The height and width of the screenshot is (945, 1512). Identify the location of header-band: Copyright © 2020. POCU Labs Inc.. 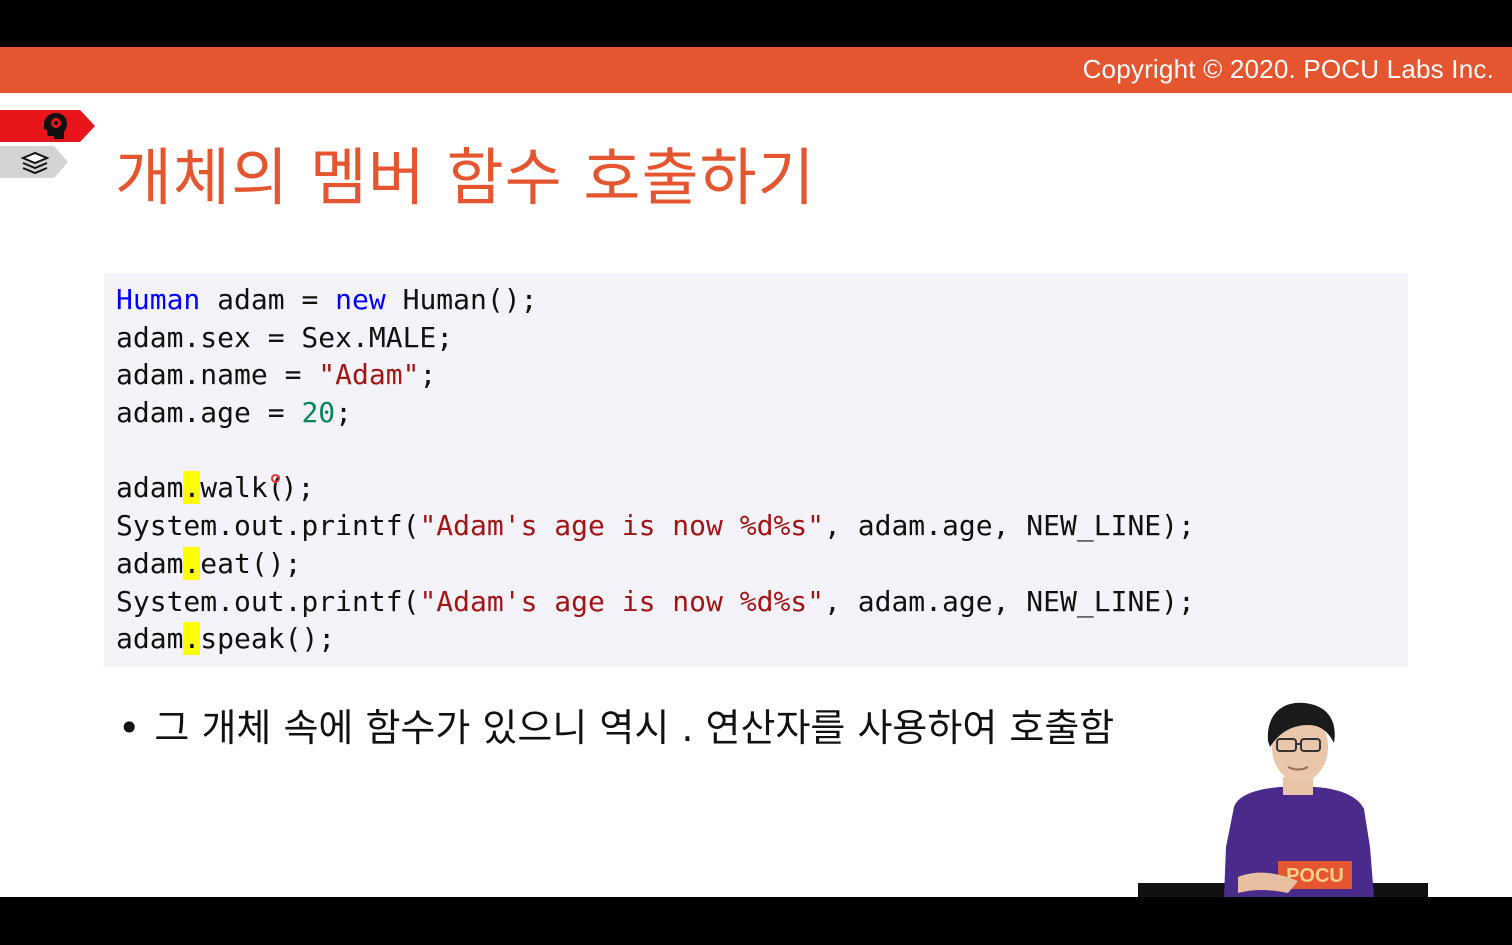
(756, 70).